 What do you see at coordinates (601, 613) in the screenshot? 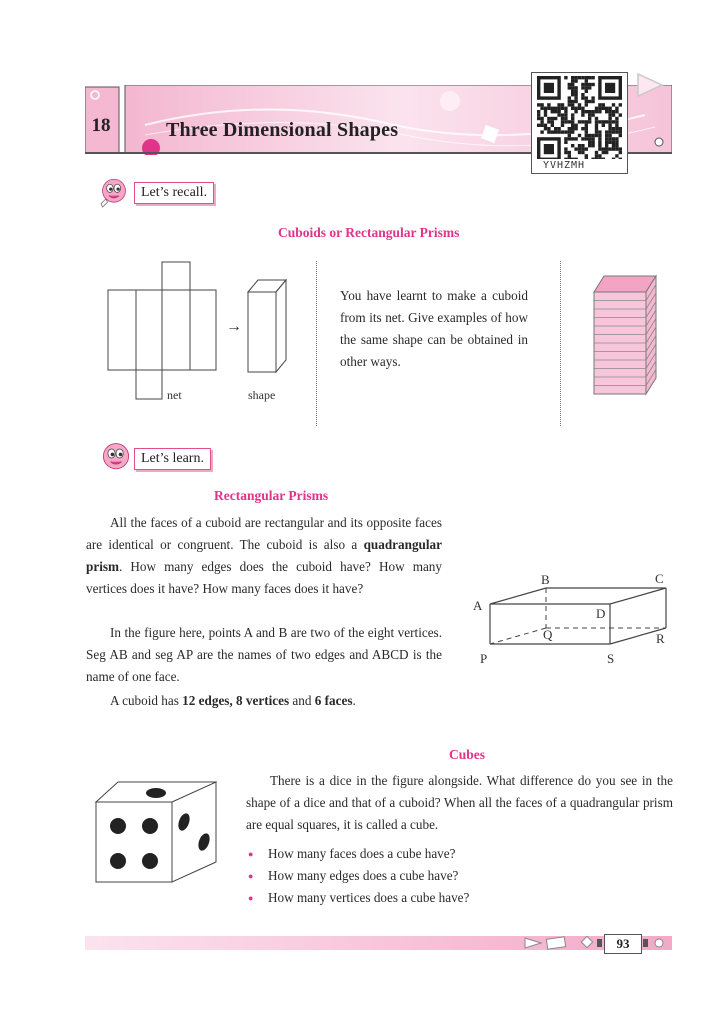
I see `vertex-label-d: D` at bounding box center [601, 613].